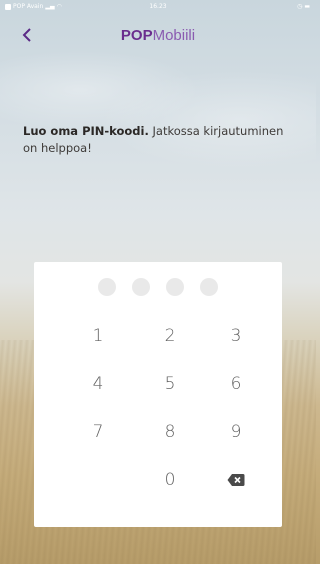 The width and height of the screenshot is (320, 564). Describe the element at coordinates (170, 432) in the screenshot. I see `key-8: 8` at that location.